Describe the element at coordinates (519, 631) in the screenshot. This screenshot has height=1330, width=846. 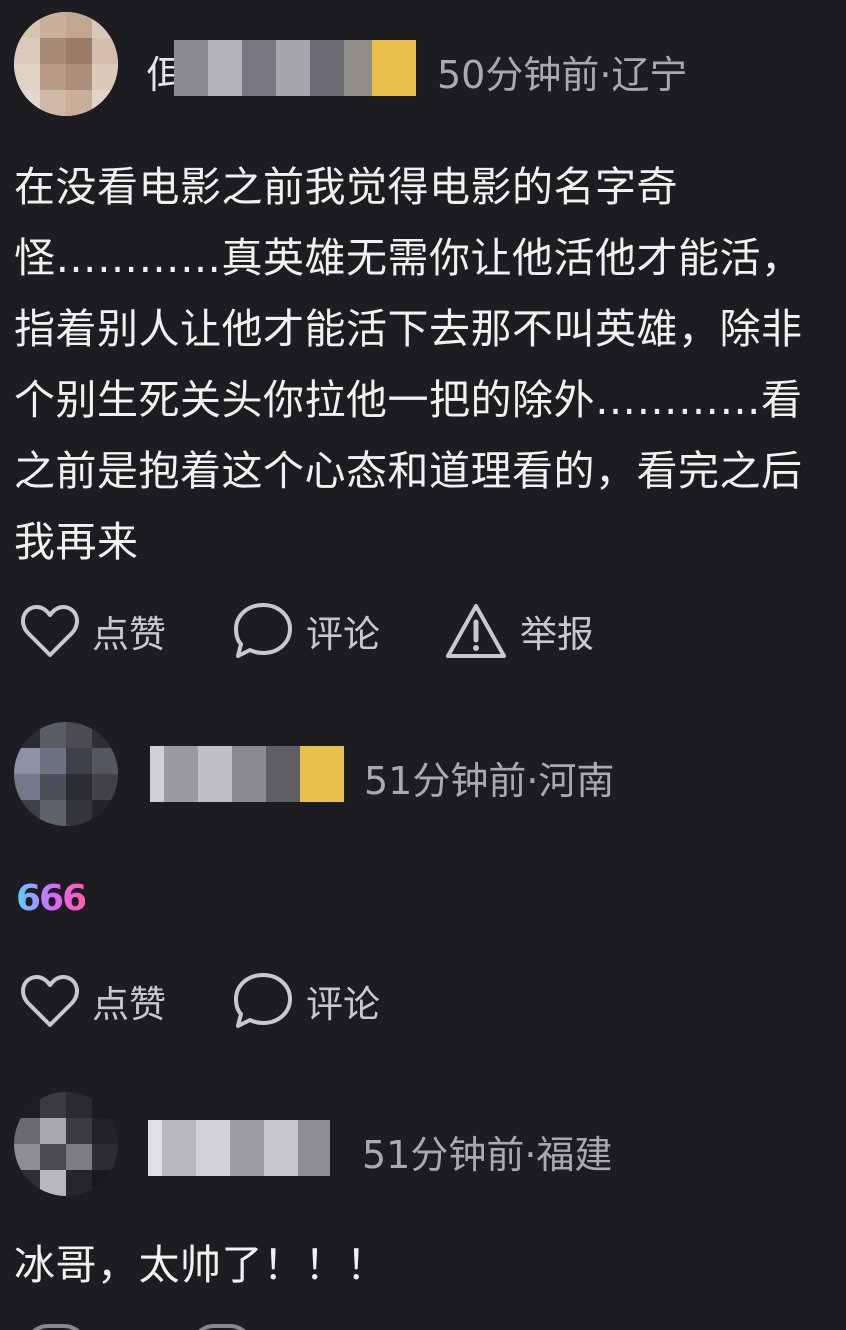
I see `report-button: 举报` at that location.